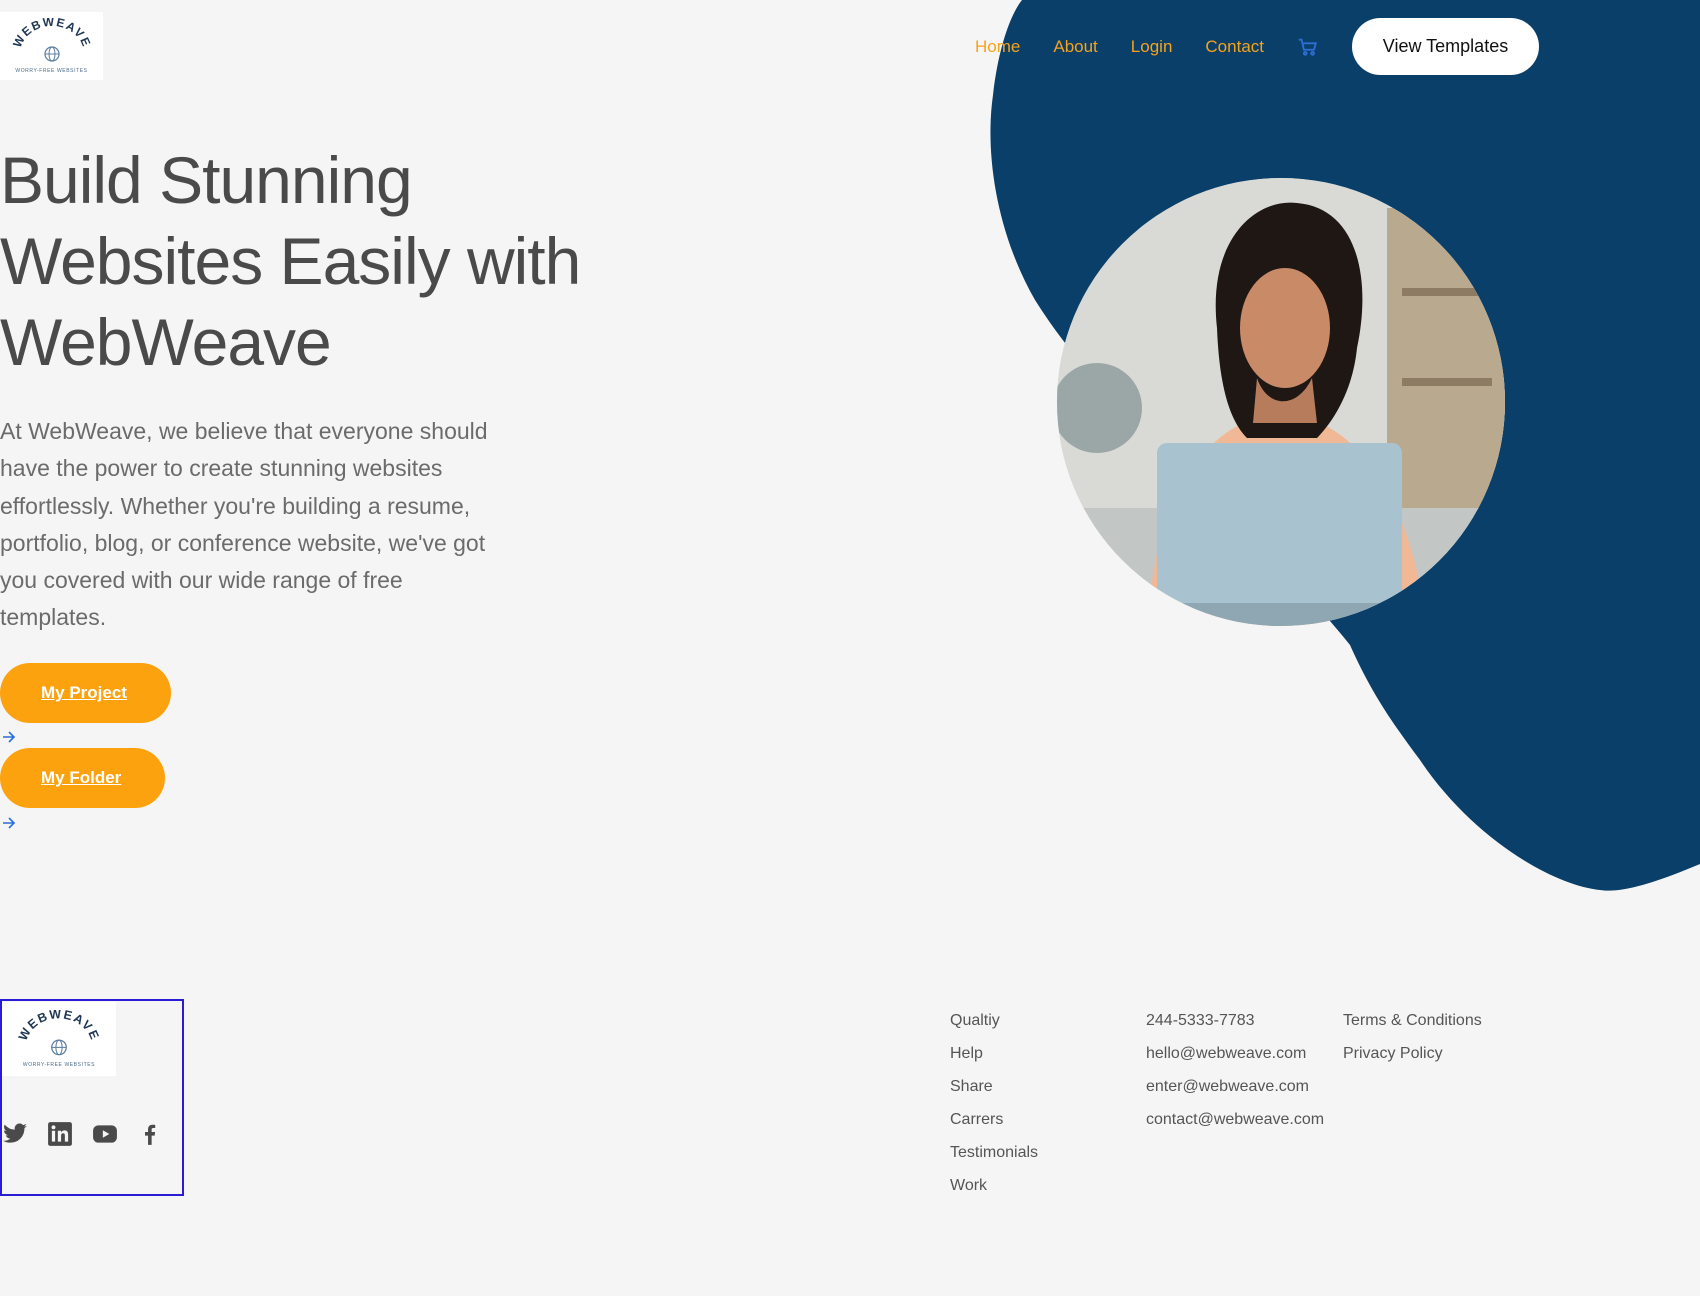  I want to click on my-project-button: My Project, so click(85, 693).